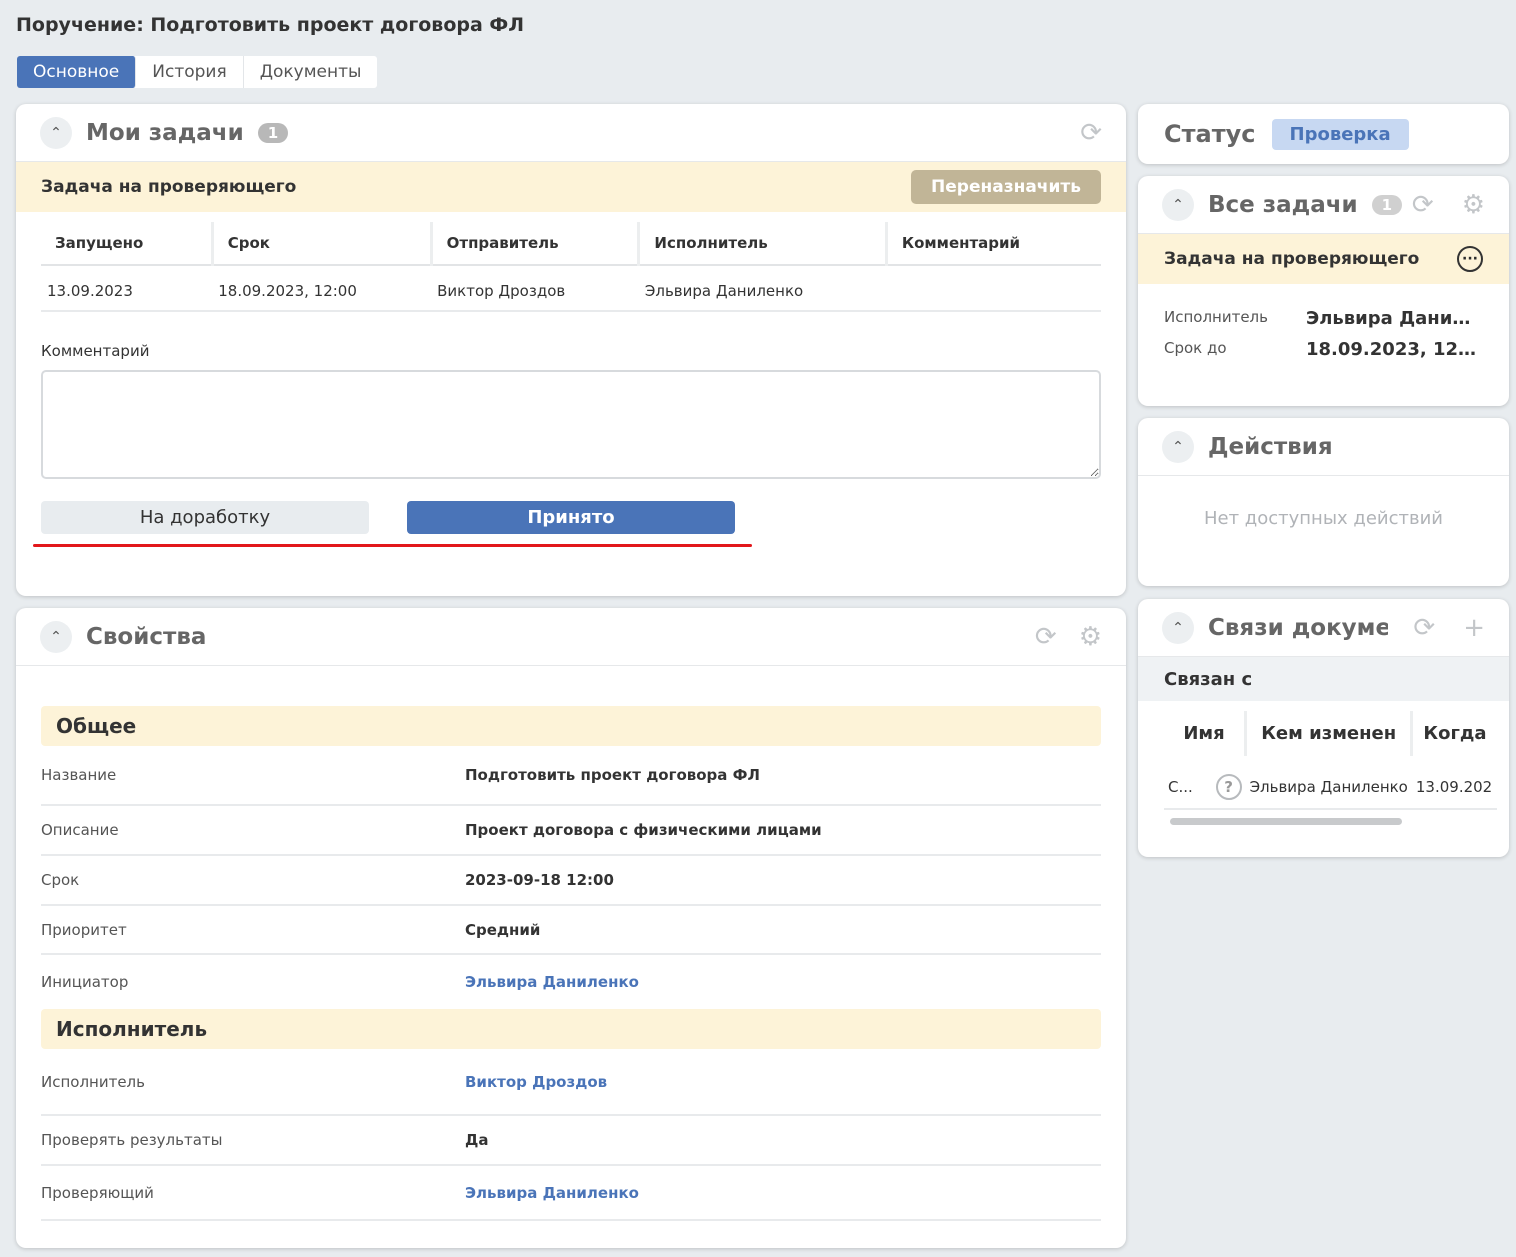 Image resolution: width=1516 pixels, height=1257 pixels. I want to click on all-tasks-count-badge: 1, so click(1387, 204).